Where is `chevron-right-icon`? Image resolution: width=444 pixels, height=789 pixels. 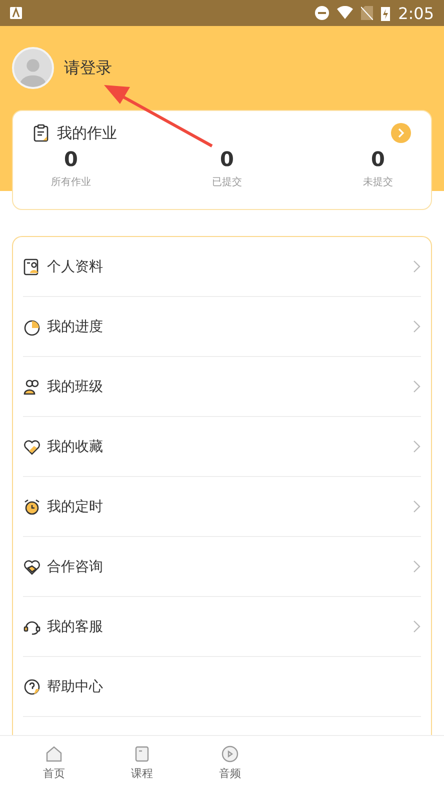 chevron-right-icon is located at coordinates (401, 133).